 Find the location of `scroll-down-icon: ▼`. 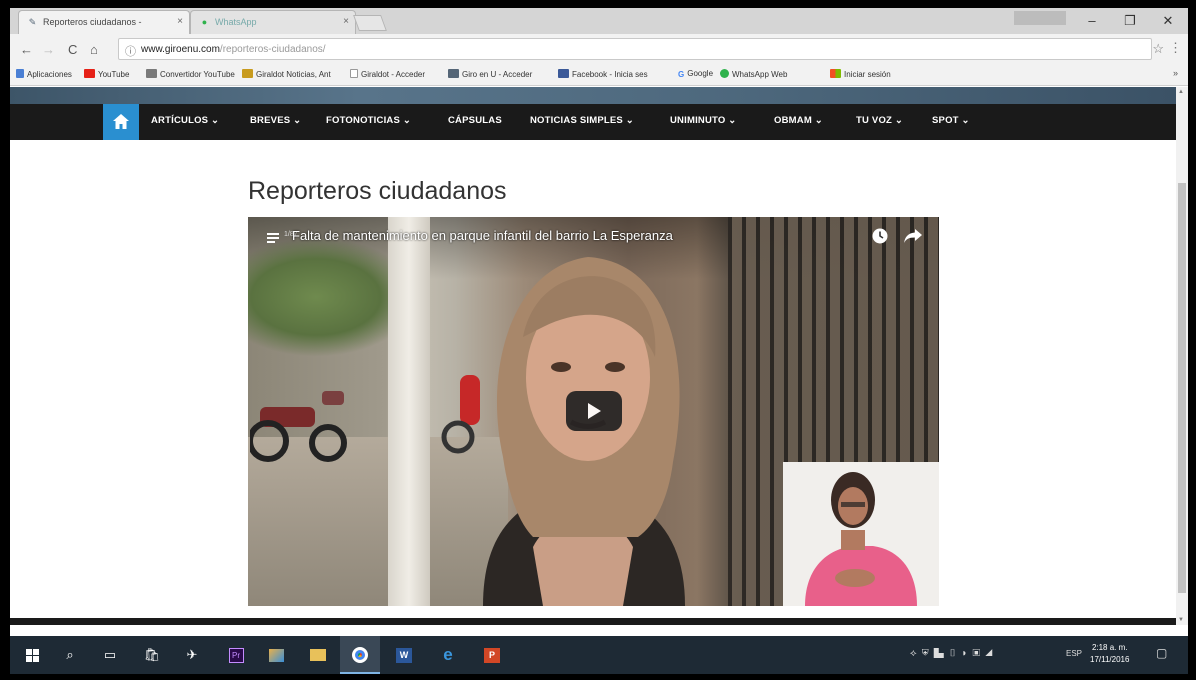

scroll-down-icon: ▼ is located at coordinates (1181, 620).